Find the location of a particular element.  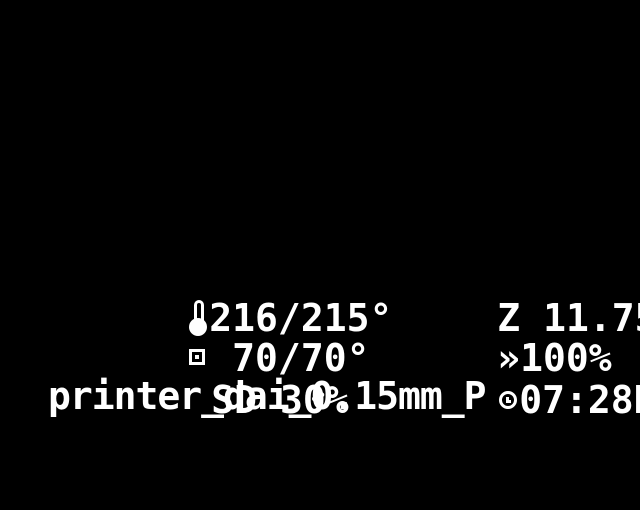

status-message-row: printer_dai_0.15mm_P is located at coordinates (338, 396).